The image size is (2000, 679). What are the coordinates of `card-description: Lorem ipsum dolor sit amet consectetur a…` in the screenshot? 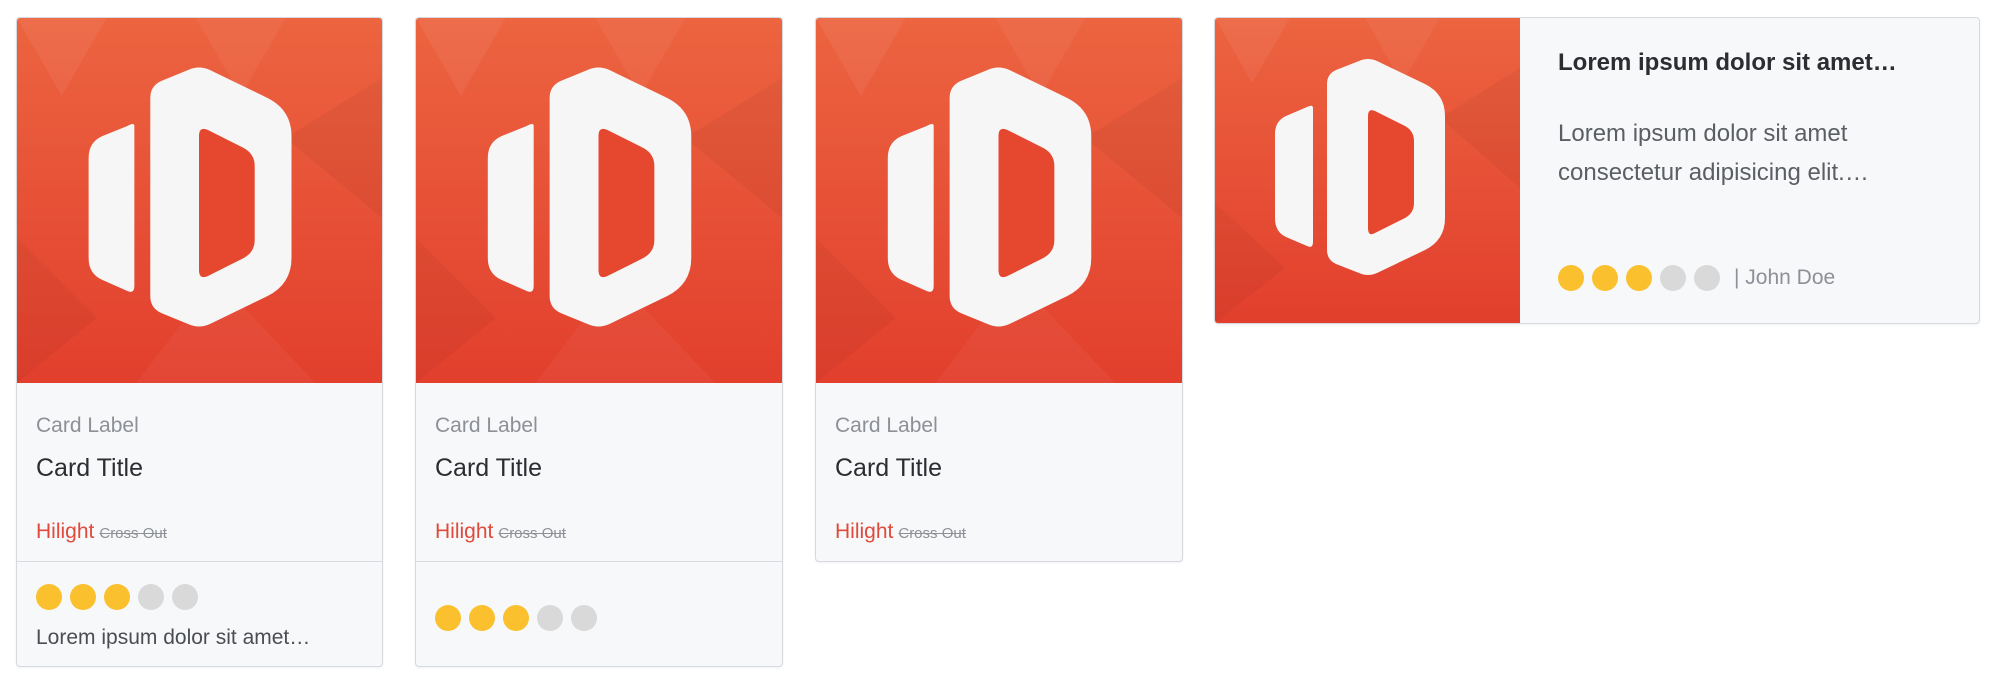 It's located at (1713, 153).